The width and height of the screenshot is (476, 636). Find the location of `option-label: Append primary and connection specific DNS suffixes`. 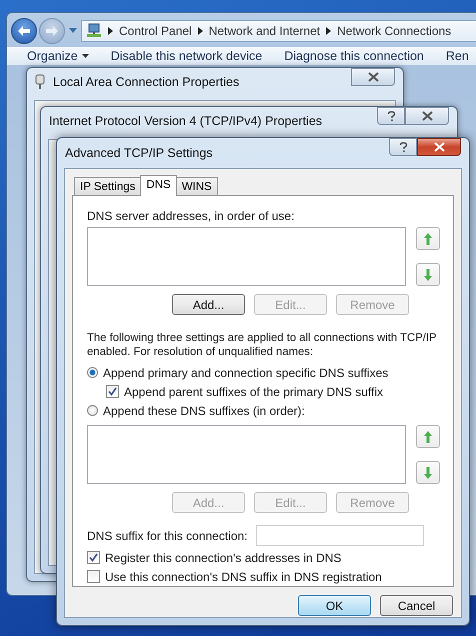

option-label: Append primary and connection specific DNS suffixes is located at coordinates (245, 373).